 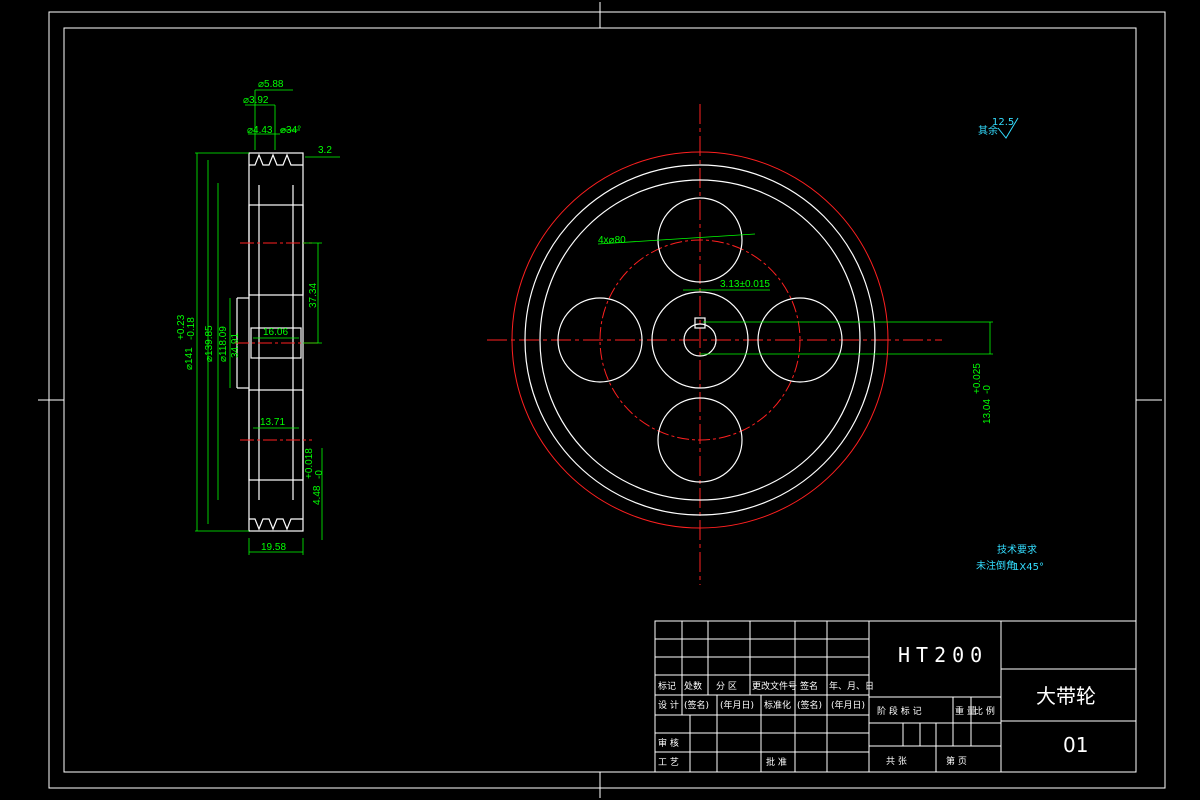 I want to click on tb-label-standardize: 标准化, so click(x=777, y=705).